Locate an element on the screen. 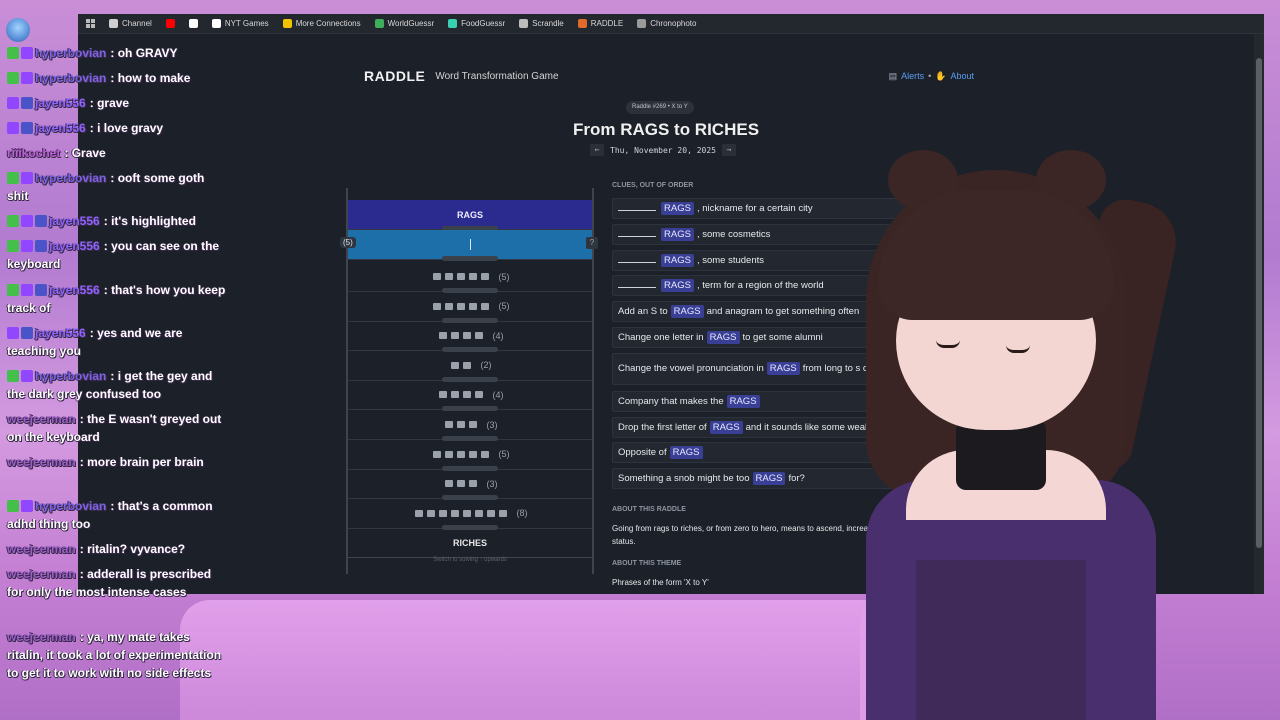  bookmark-item: Scrandle is located at coordinates (541, 23).